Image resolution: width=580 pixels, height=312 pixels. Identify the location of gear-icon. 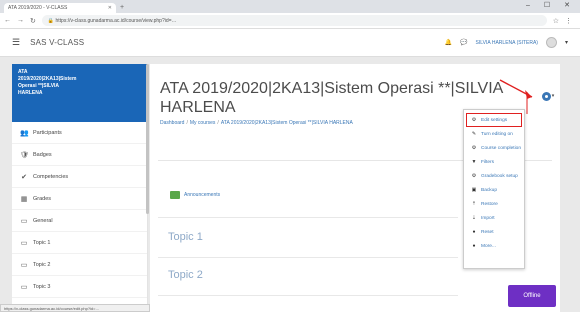
(546, 96).